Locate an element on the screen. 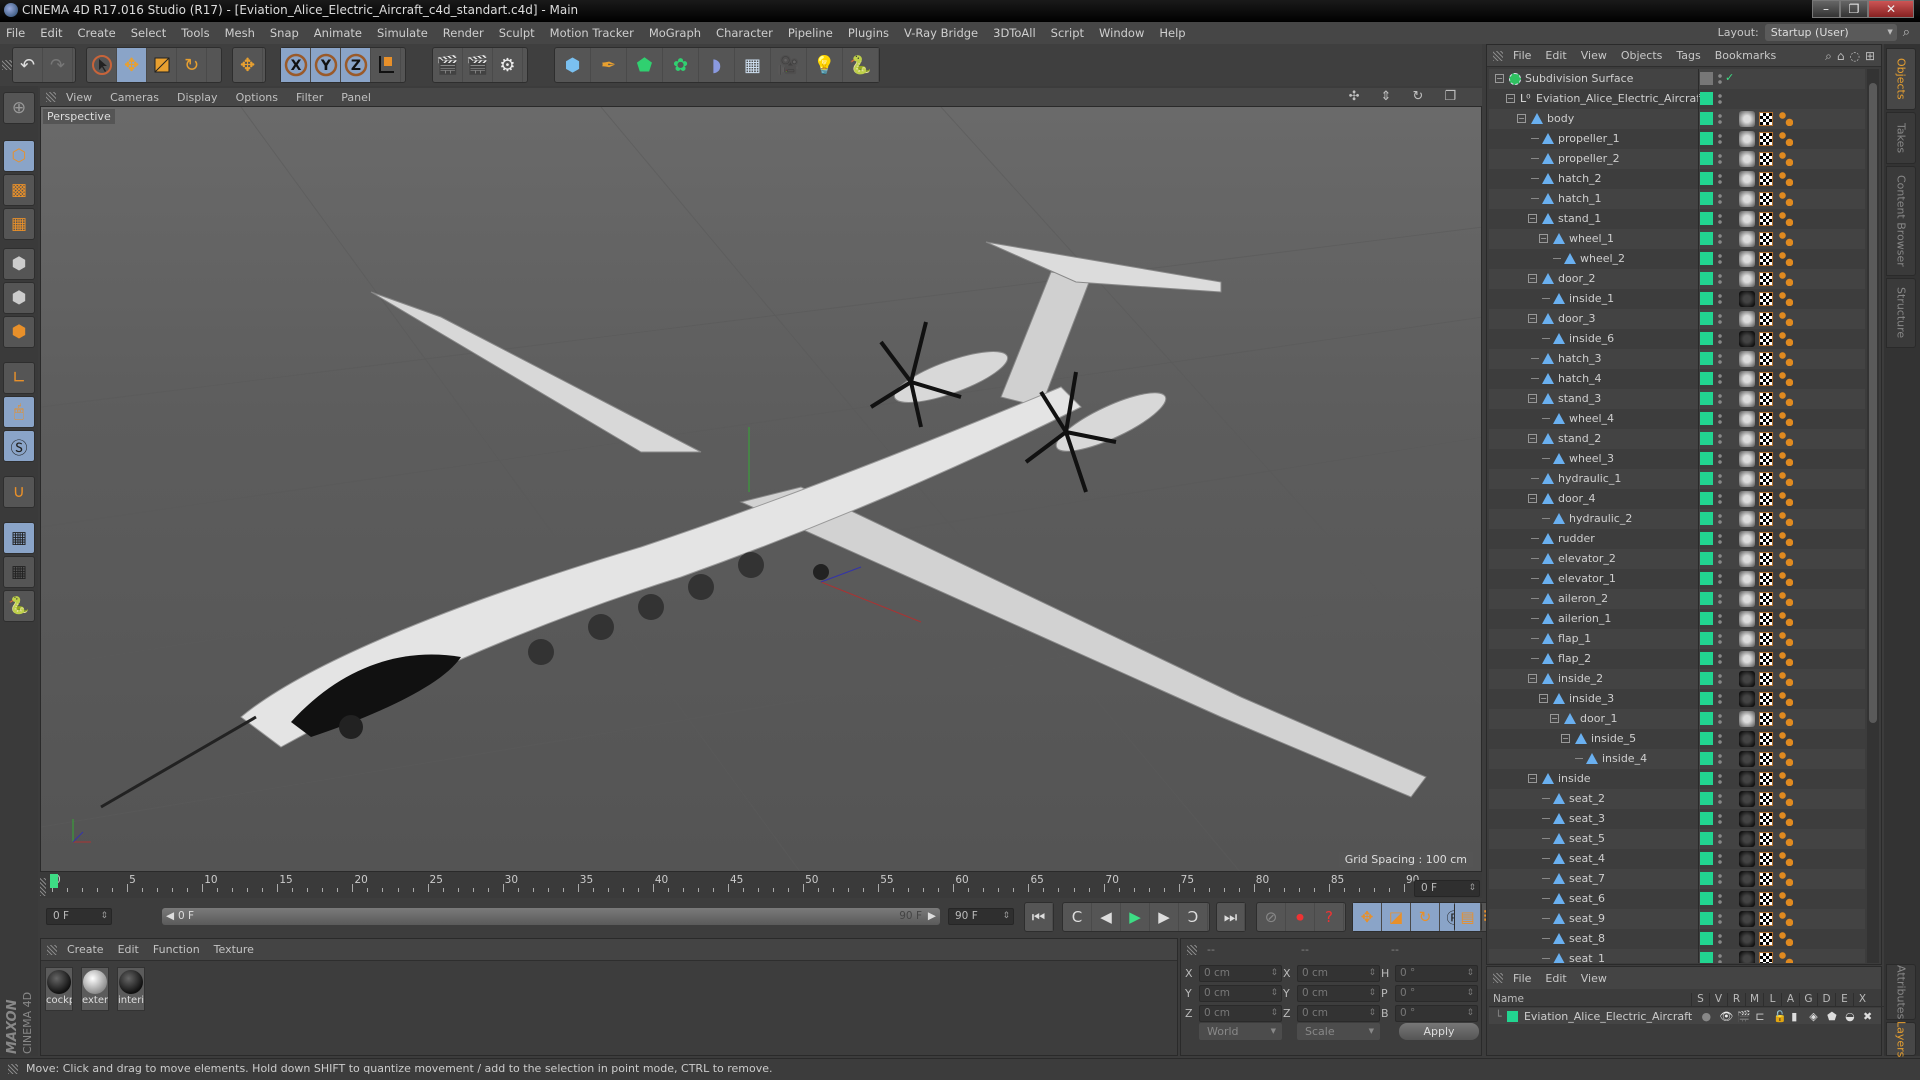 The image size is (1920, 1080). menu-pipeline: Pipeline is located at coordinates (810, 33).